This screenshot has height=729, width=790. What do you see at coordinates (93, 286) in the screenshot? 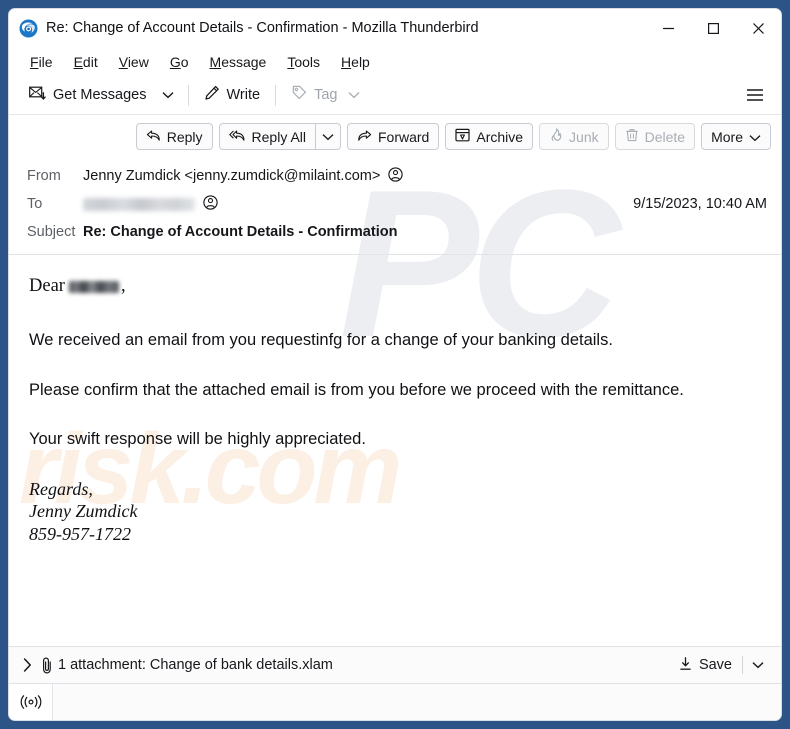
I see `greeting-name-redacted` at bounding box center [93, 286].